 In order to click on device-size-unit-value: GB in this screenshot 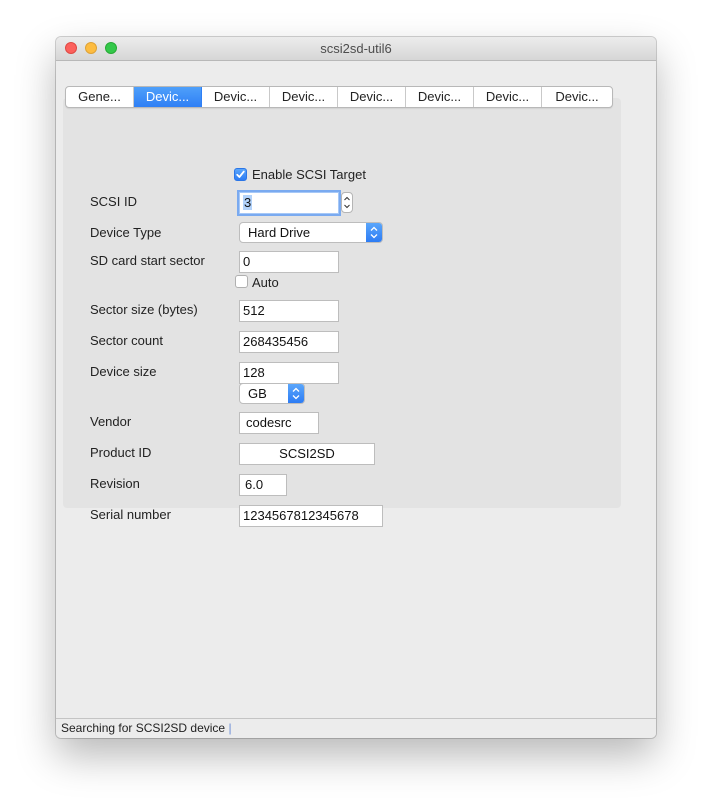, I will do `click(257, 393)`.